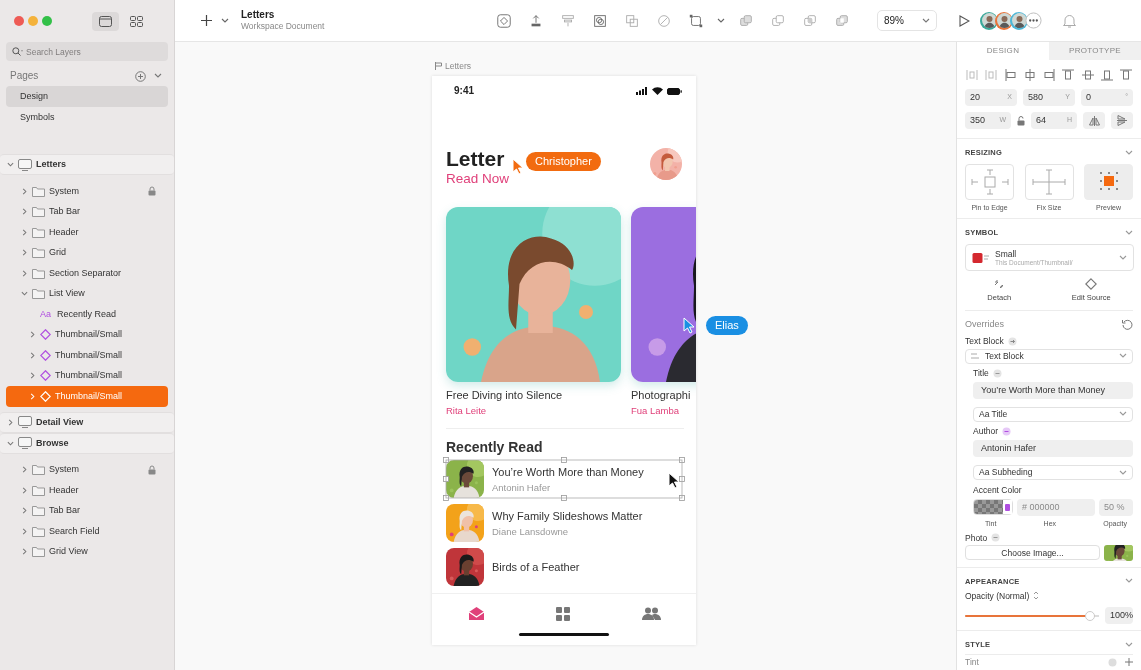  What do you see at coordinates (25, 443) in the screenshot?
I see `artboard-icon` at bounding box center [25, 443].